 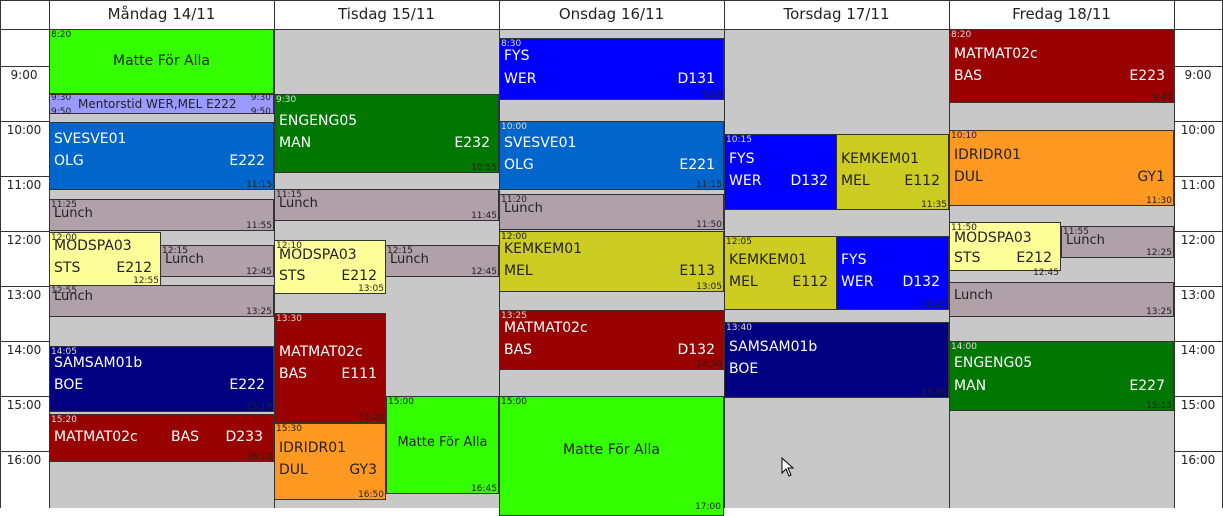 I want to click on event-matmat02c: 15:20 MATMAT02c BAS D233 16:10, so click(x=161, y=438).